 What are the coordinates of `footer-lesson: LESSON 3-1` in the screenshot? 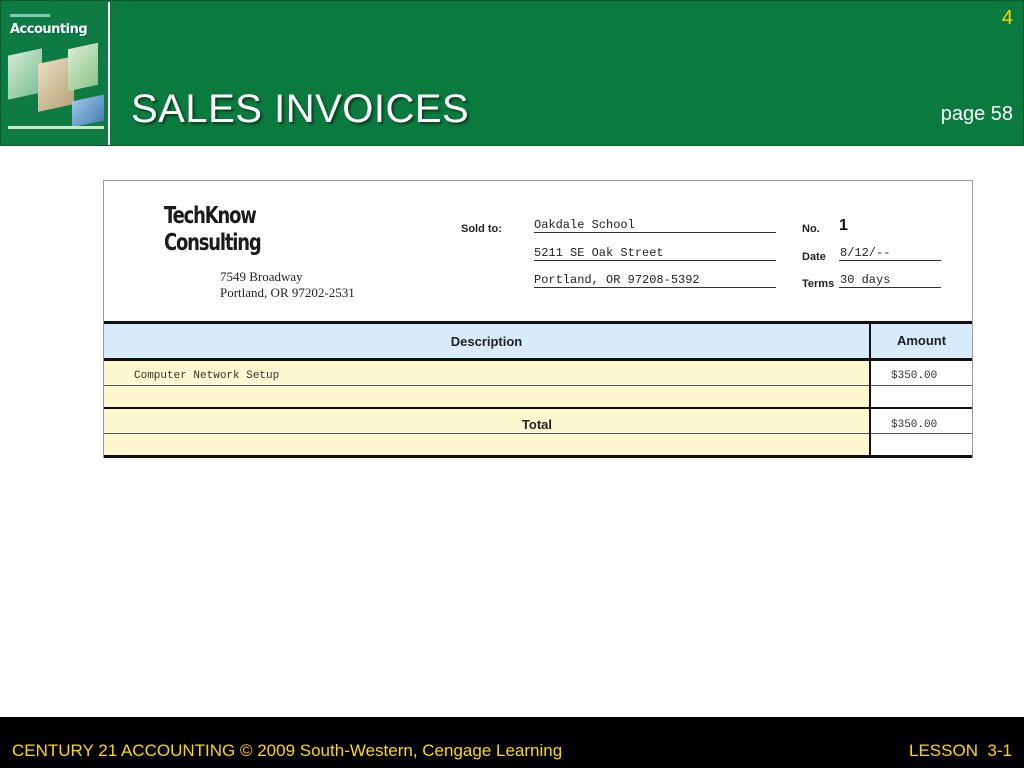 It's located at (960, 750).